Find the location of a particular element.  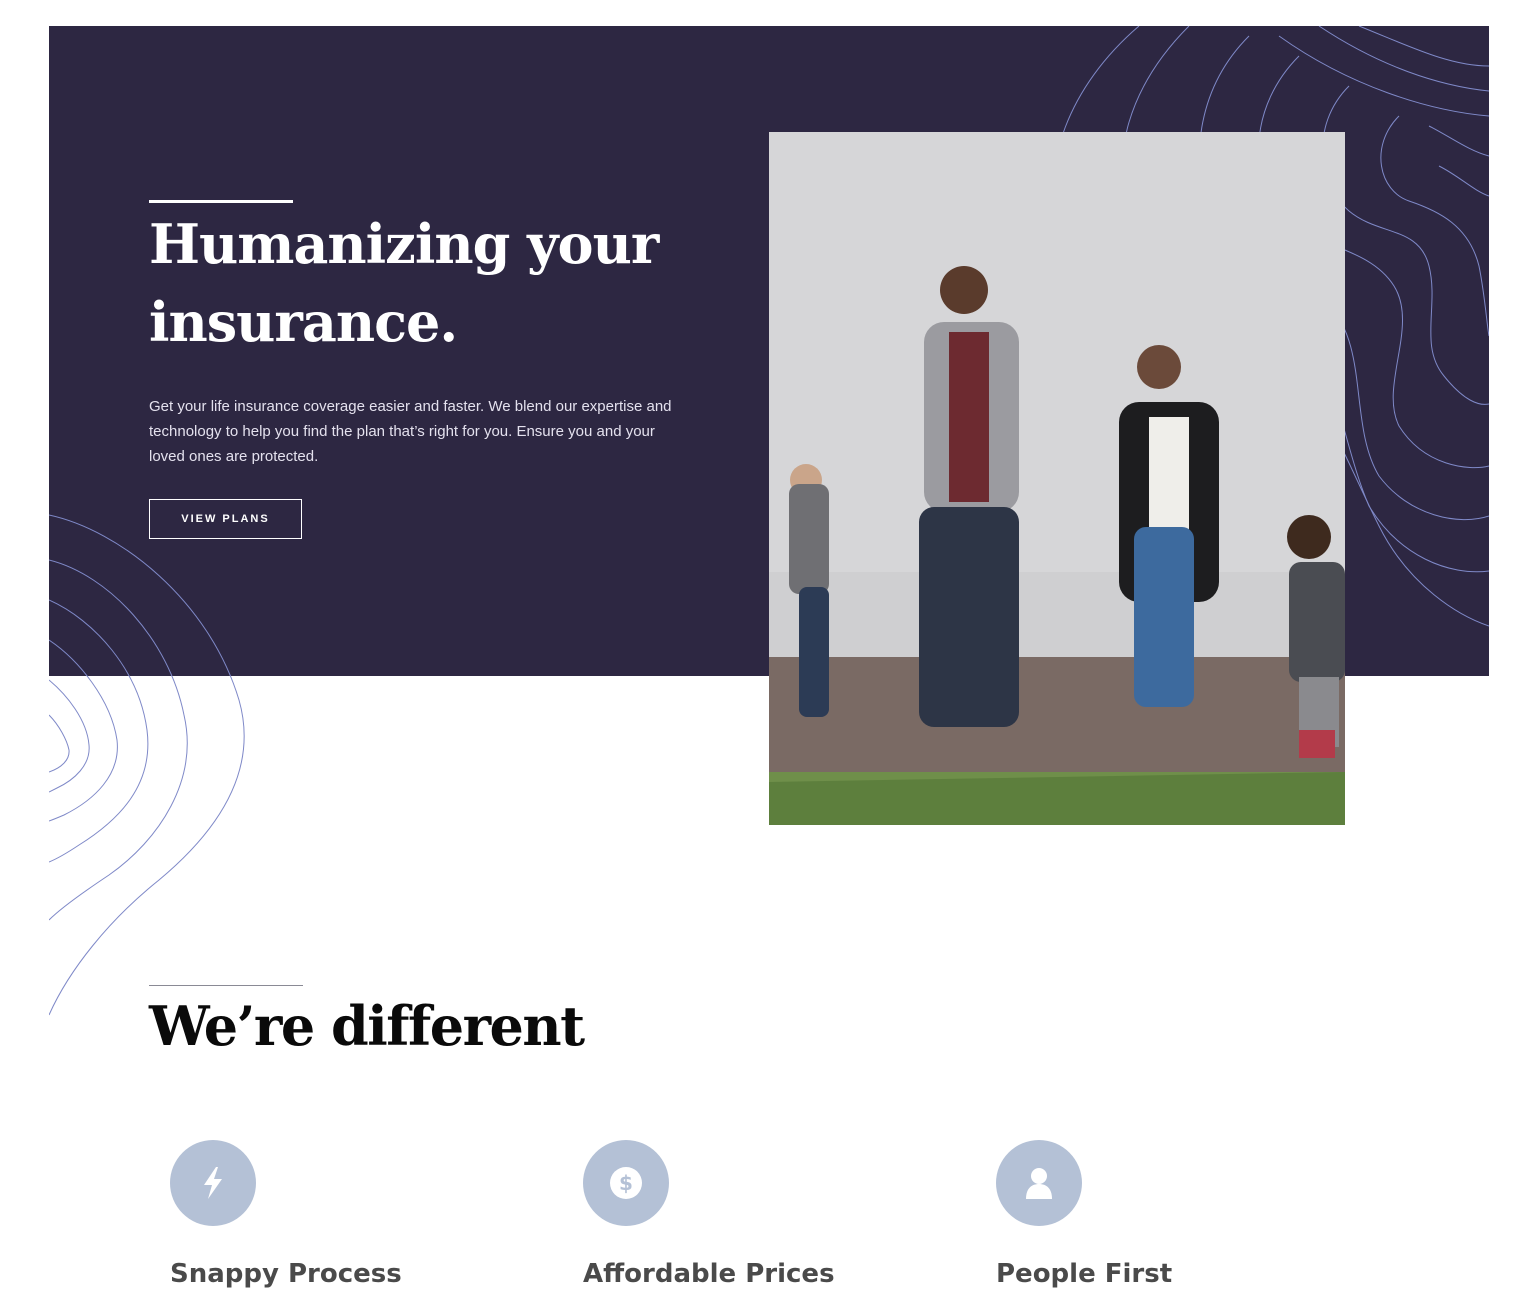

section-accent-rule is located at coordinates (226, 985).